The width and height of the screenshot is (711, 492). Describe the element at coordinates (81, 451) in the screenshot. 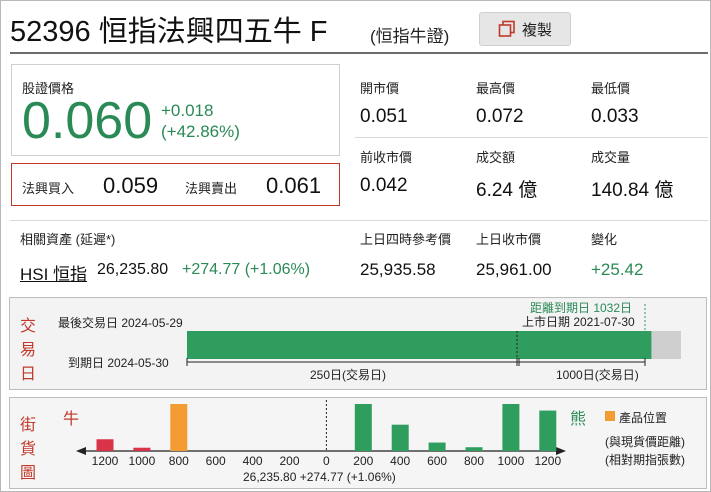

I see `axis-left-arrow-icon` at that location.